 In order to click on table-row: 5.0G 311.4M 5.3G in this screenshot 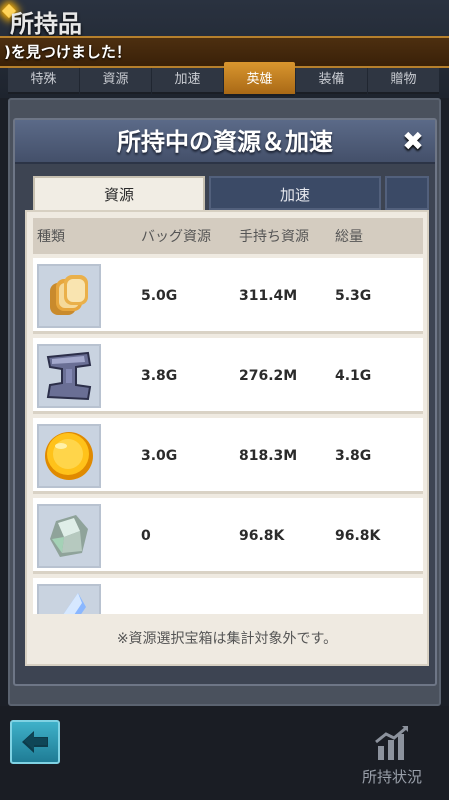, I will do `click(228, 296)`.